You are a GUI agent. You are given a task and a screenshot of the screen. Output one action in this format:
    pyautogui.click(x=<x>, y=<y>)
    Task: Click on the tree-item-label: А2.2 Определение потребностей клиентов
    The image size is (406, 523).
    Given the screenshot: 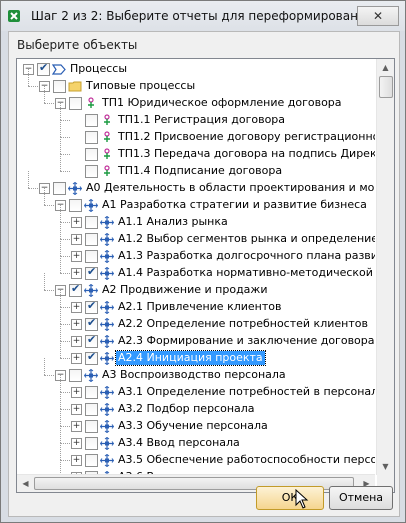 What is the action you would take?
    pyautogui.click(x=243, y=324)
    